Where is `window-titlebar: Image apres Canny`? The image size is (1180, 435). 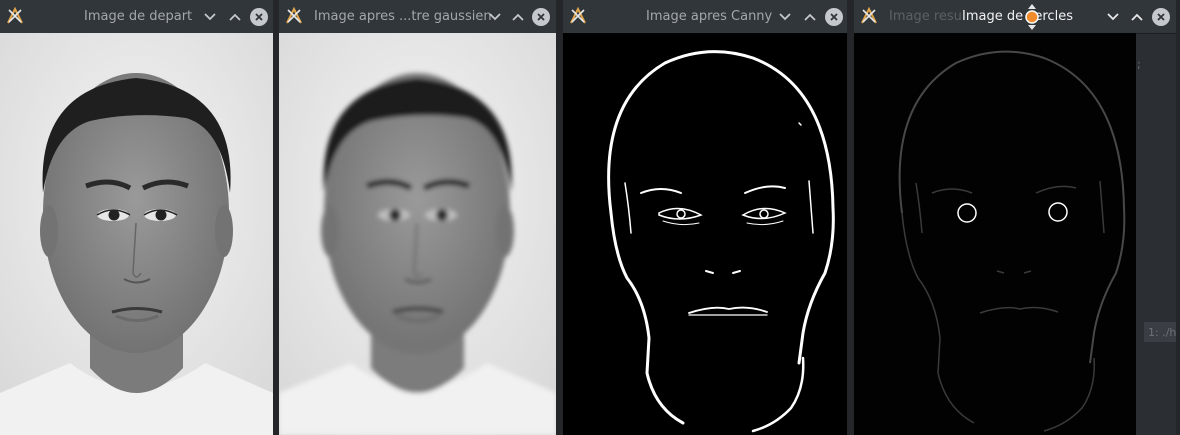 window-titlebar: Image apres Canny is located at coordinates (705, 17).